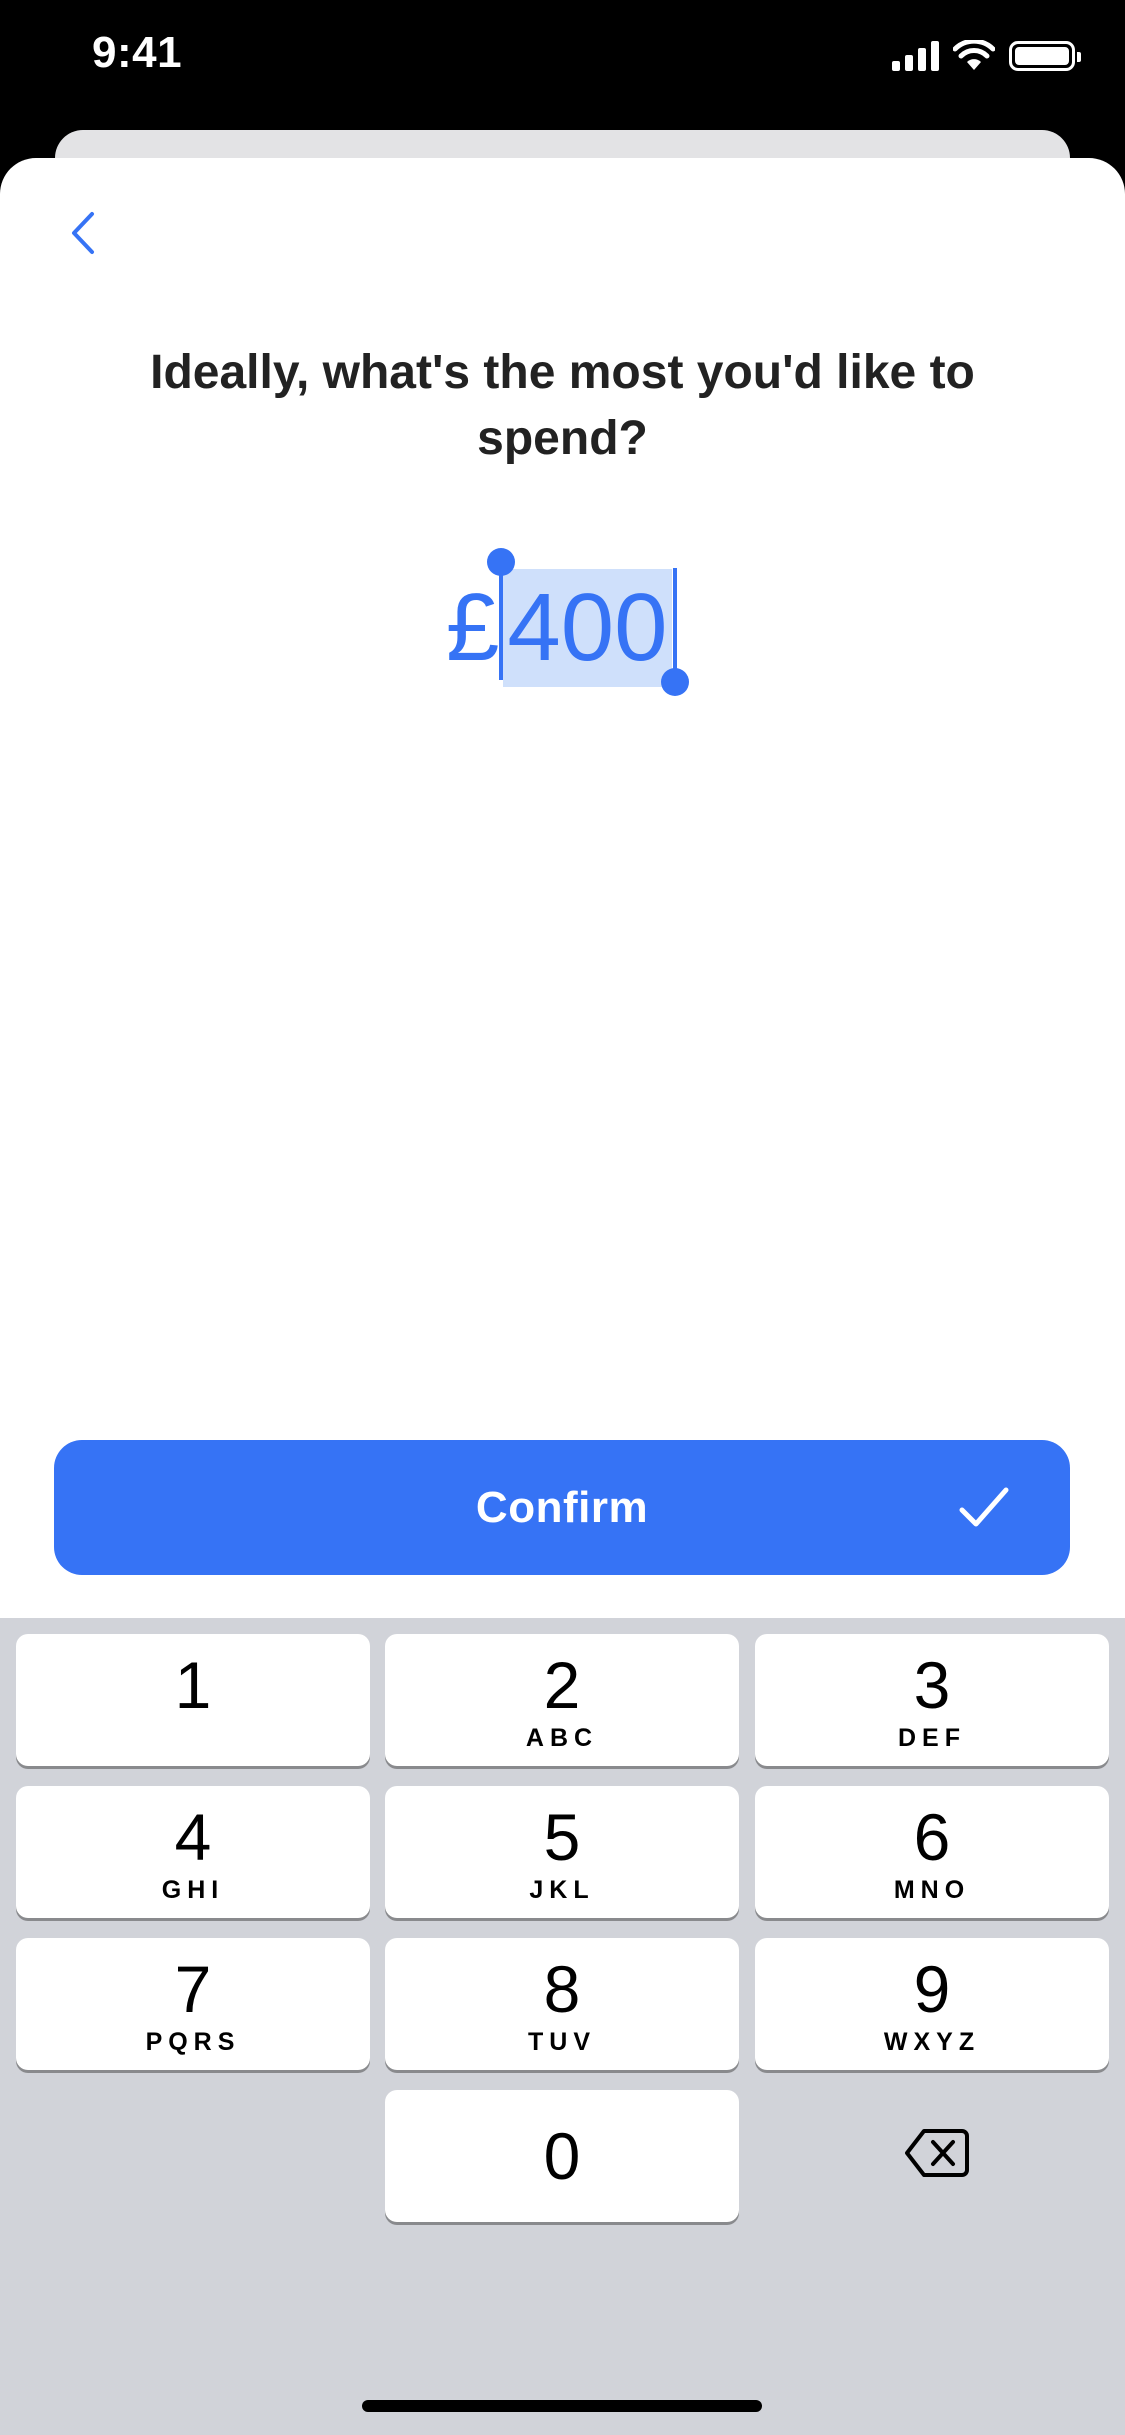 This screenshot has height=2435, width=1125. I want to click on key-digit: 5, so click(562, 1837).